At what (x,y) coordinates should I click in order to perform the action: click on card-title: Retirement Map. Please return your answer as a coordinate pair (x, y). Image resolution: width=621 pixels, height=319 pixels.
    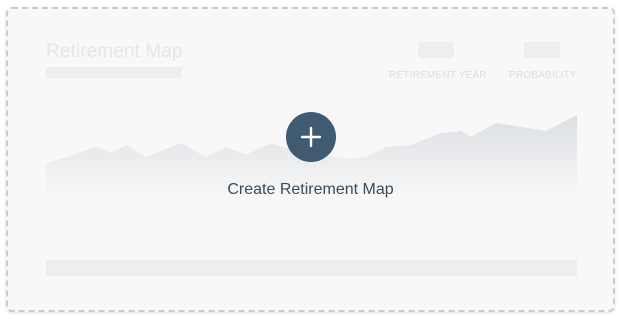
    Looking at the image, I should click on (114, 51).